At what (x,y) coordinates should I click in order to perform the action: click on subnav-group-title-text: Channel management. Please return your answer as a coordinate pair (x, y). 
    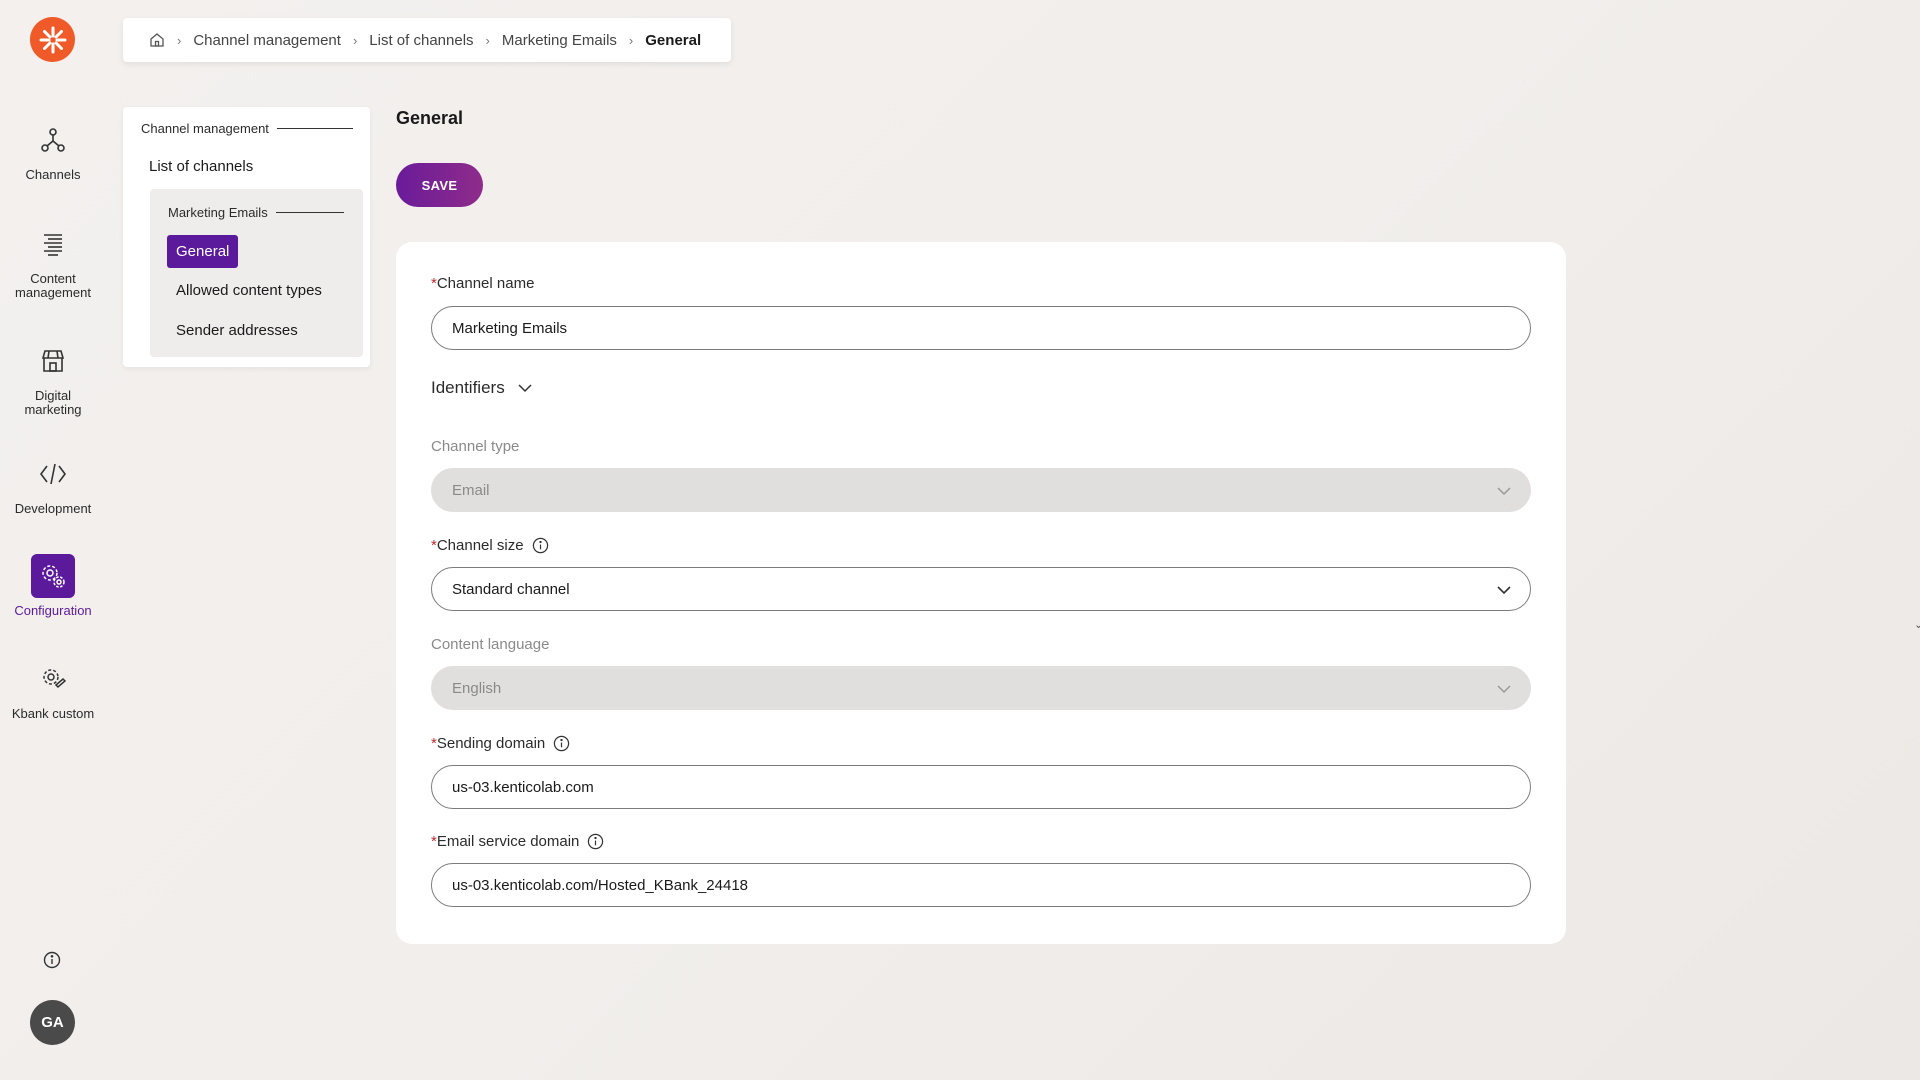
    Looking at the image, I should click on (205, 128).